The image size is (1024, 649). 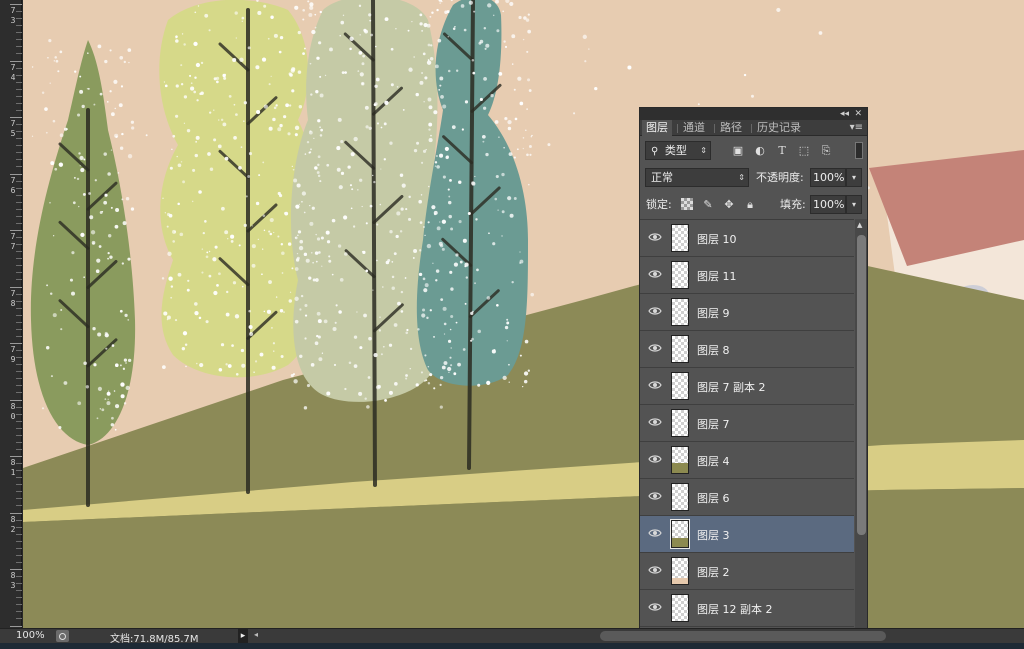 I want to click on scroll-left-icon: ◂, so click(x=256, y=634).